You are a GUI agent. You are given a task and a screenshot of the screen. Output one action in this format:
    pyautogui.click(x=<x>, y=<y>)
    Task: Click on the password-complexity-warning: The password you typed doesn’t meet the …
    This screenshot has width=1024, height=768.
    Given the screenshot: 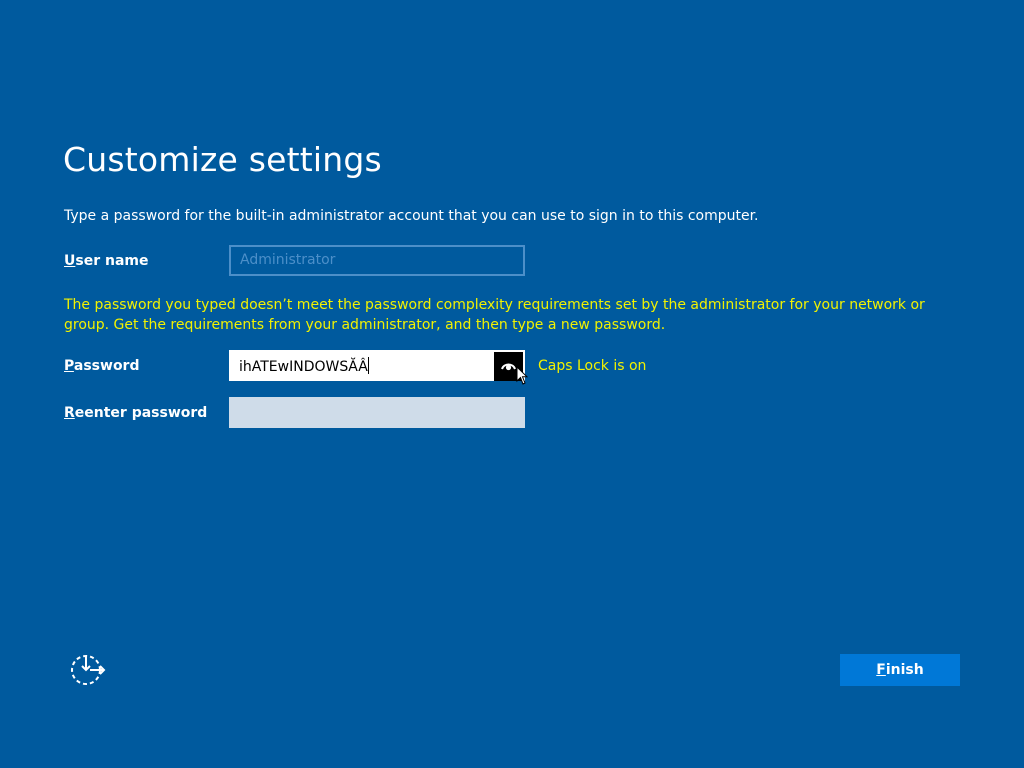 What is the action you would take?
    pyautogui.click(x=494, y=315)
    